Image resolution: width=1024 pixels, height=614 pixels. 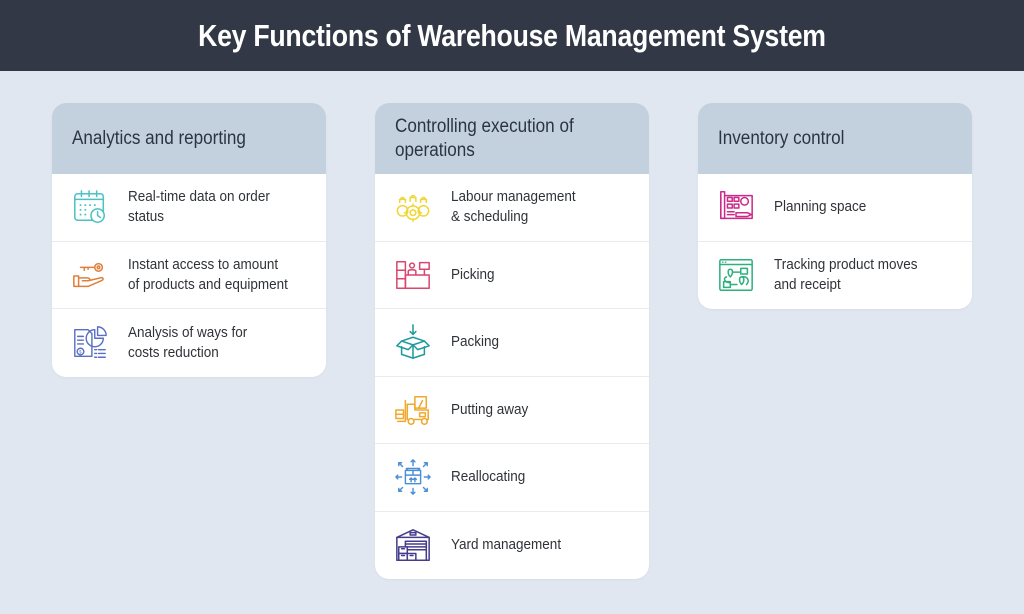 What do you see at coordinates (475, 342) in the screenshot?
I see `item-label: Packing` at bounding box center [475, 342].